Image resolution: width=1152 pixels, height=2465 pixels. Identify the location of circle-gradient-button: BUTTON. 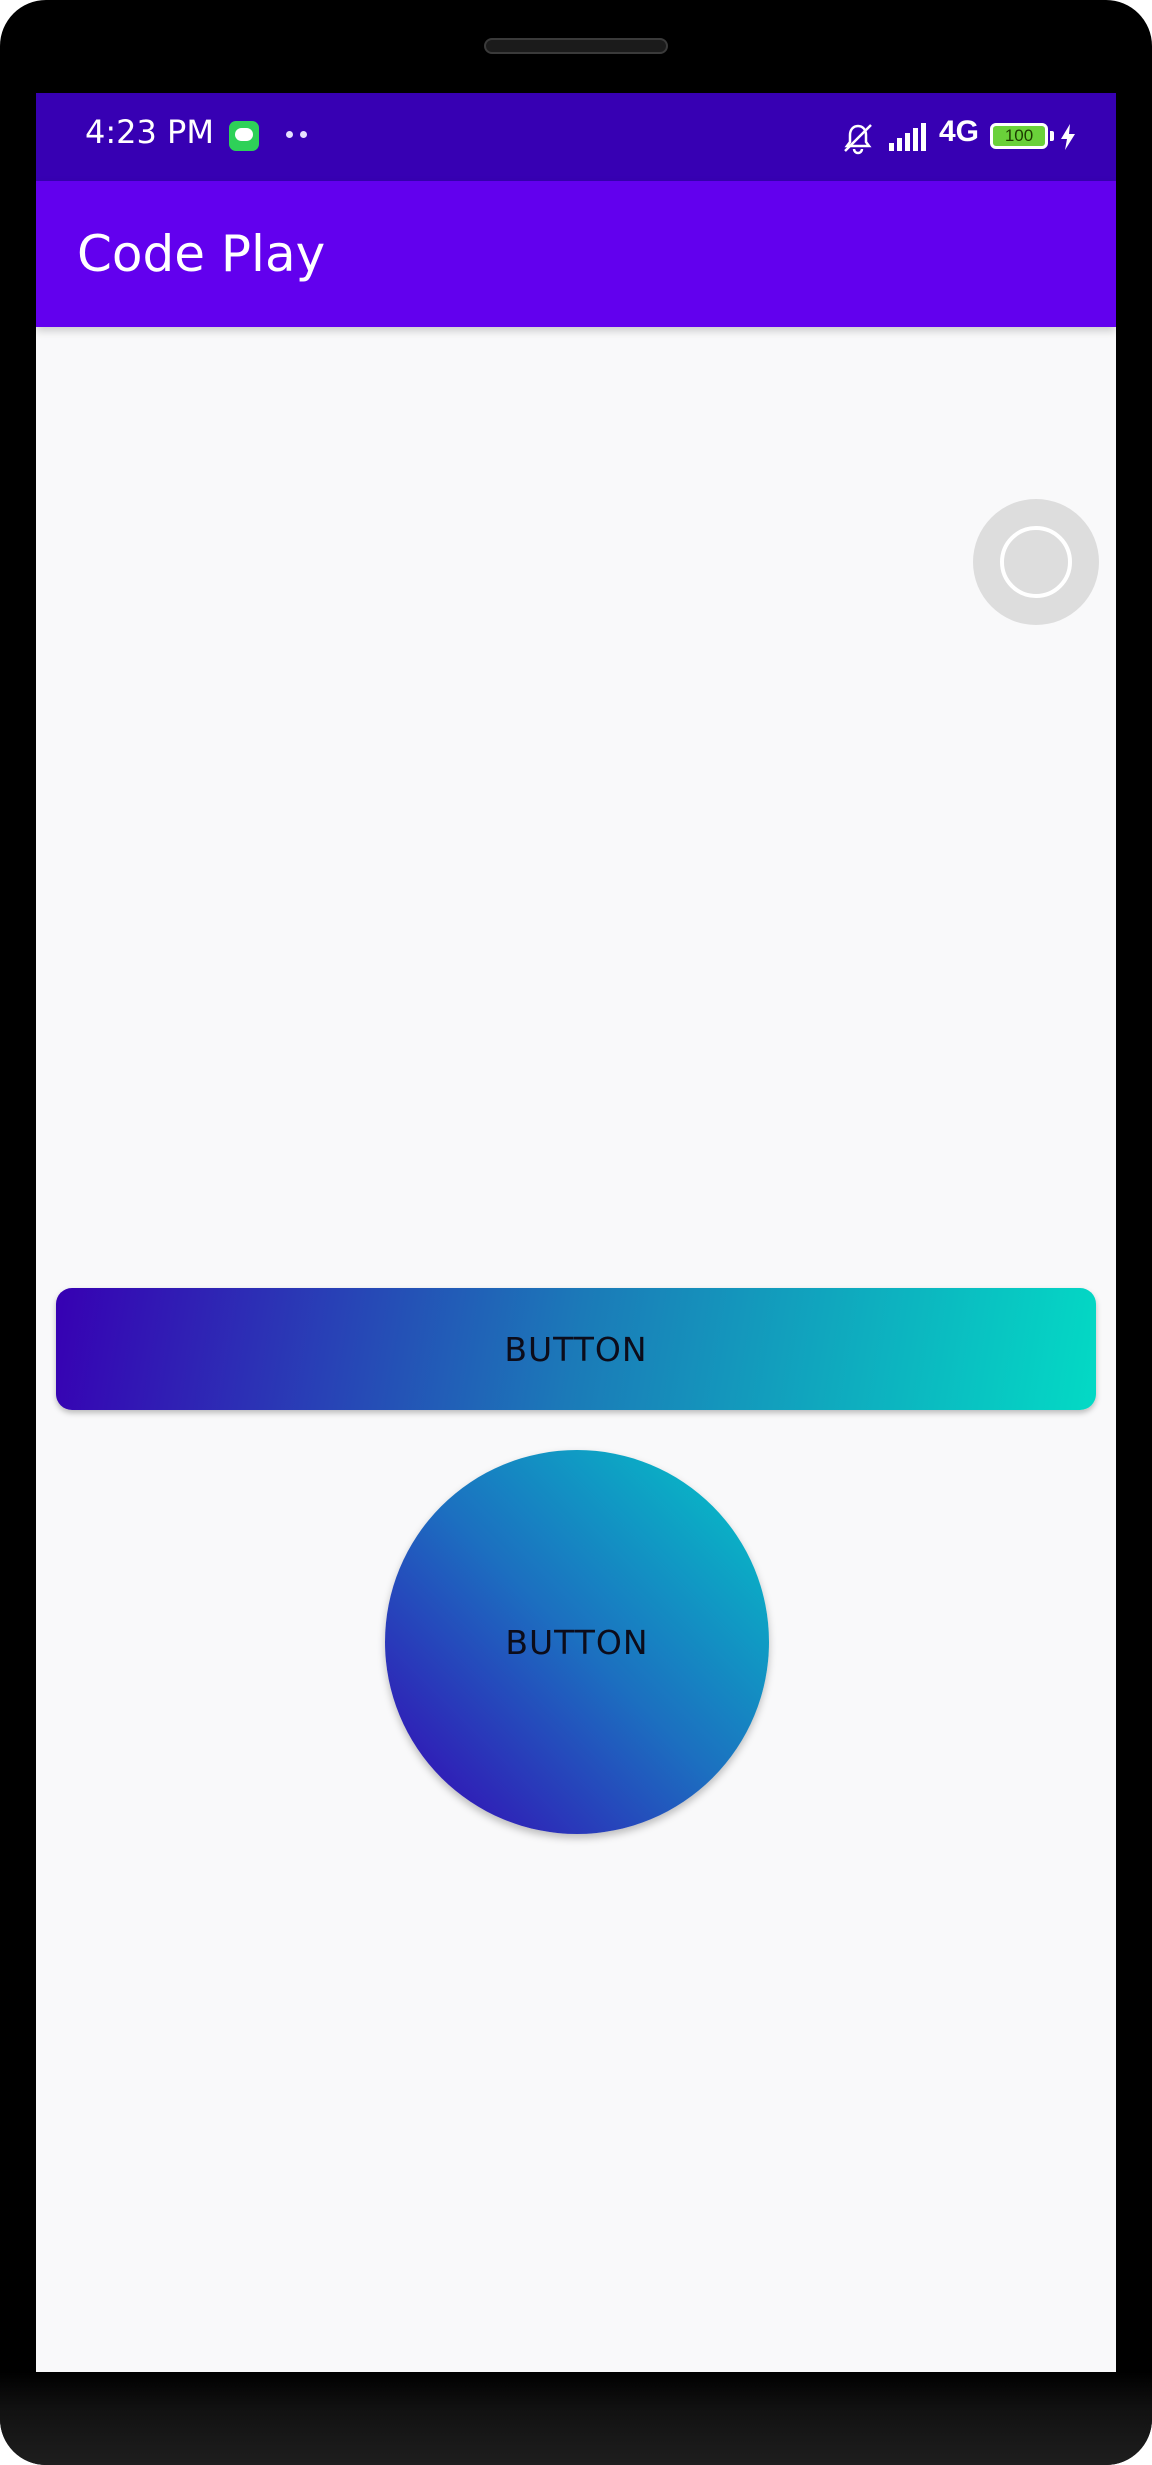
(577, 1642).